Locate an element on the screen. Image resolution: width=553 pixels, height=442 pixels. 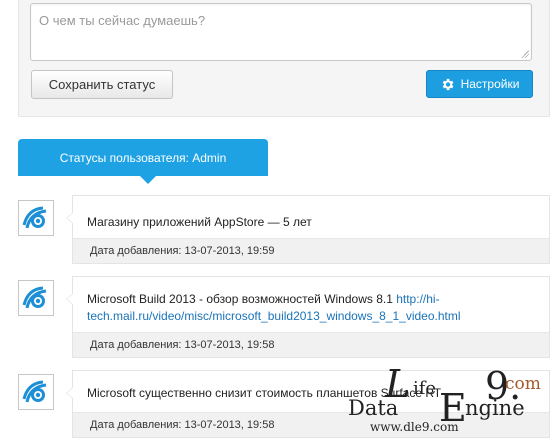
settings-button: Настройки is located at coordinates (479, 84).